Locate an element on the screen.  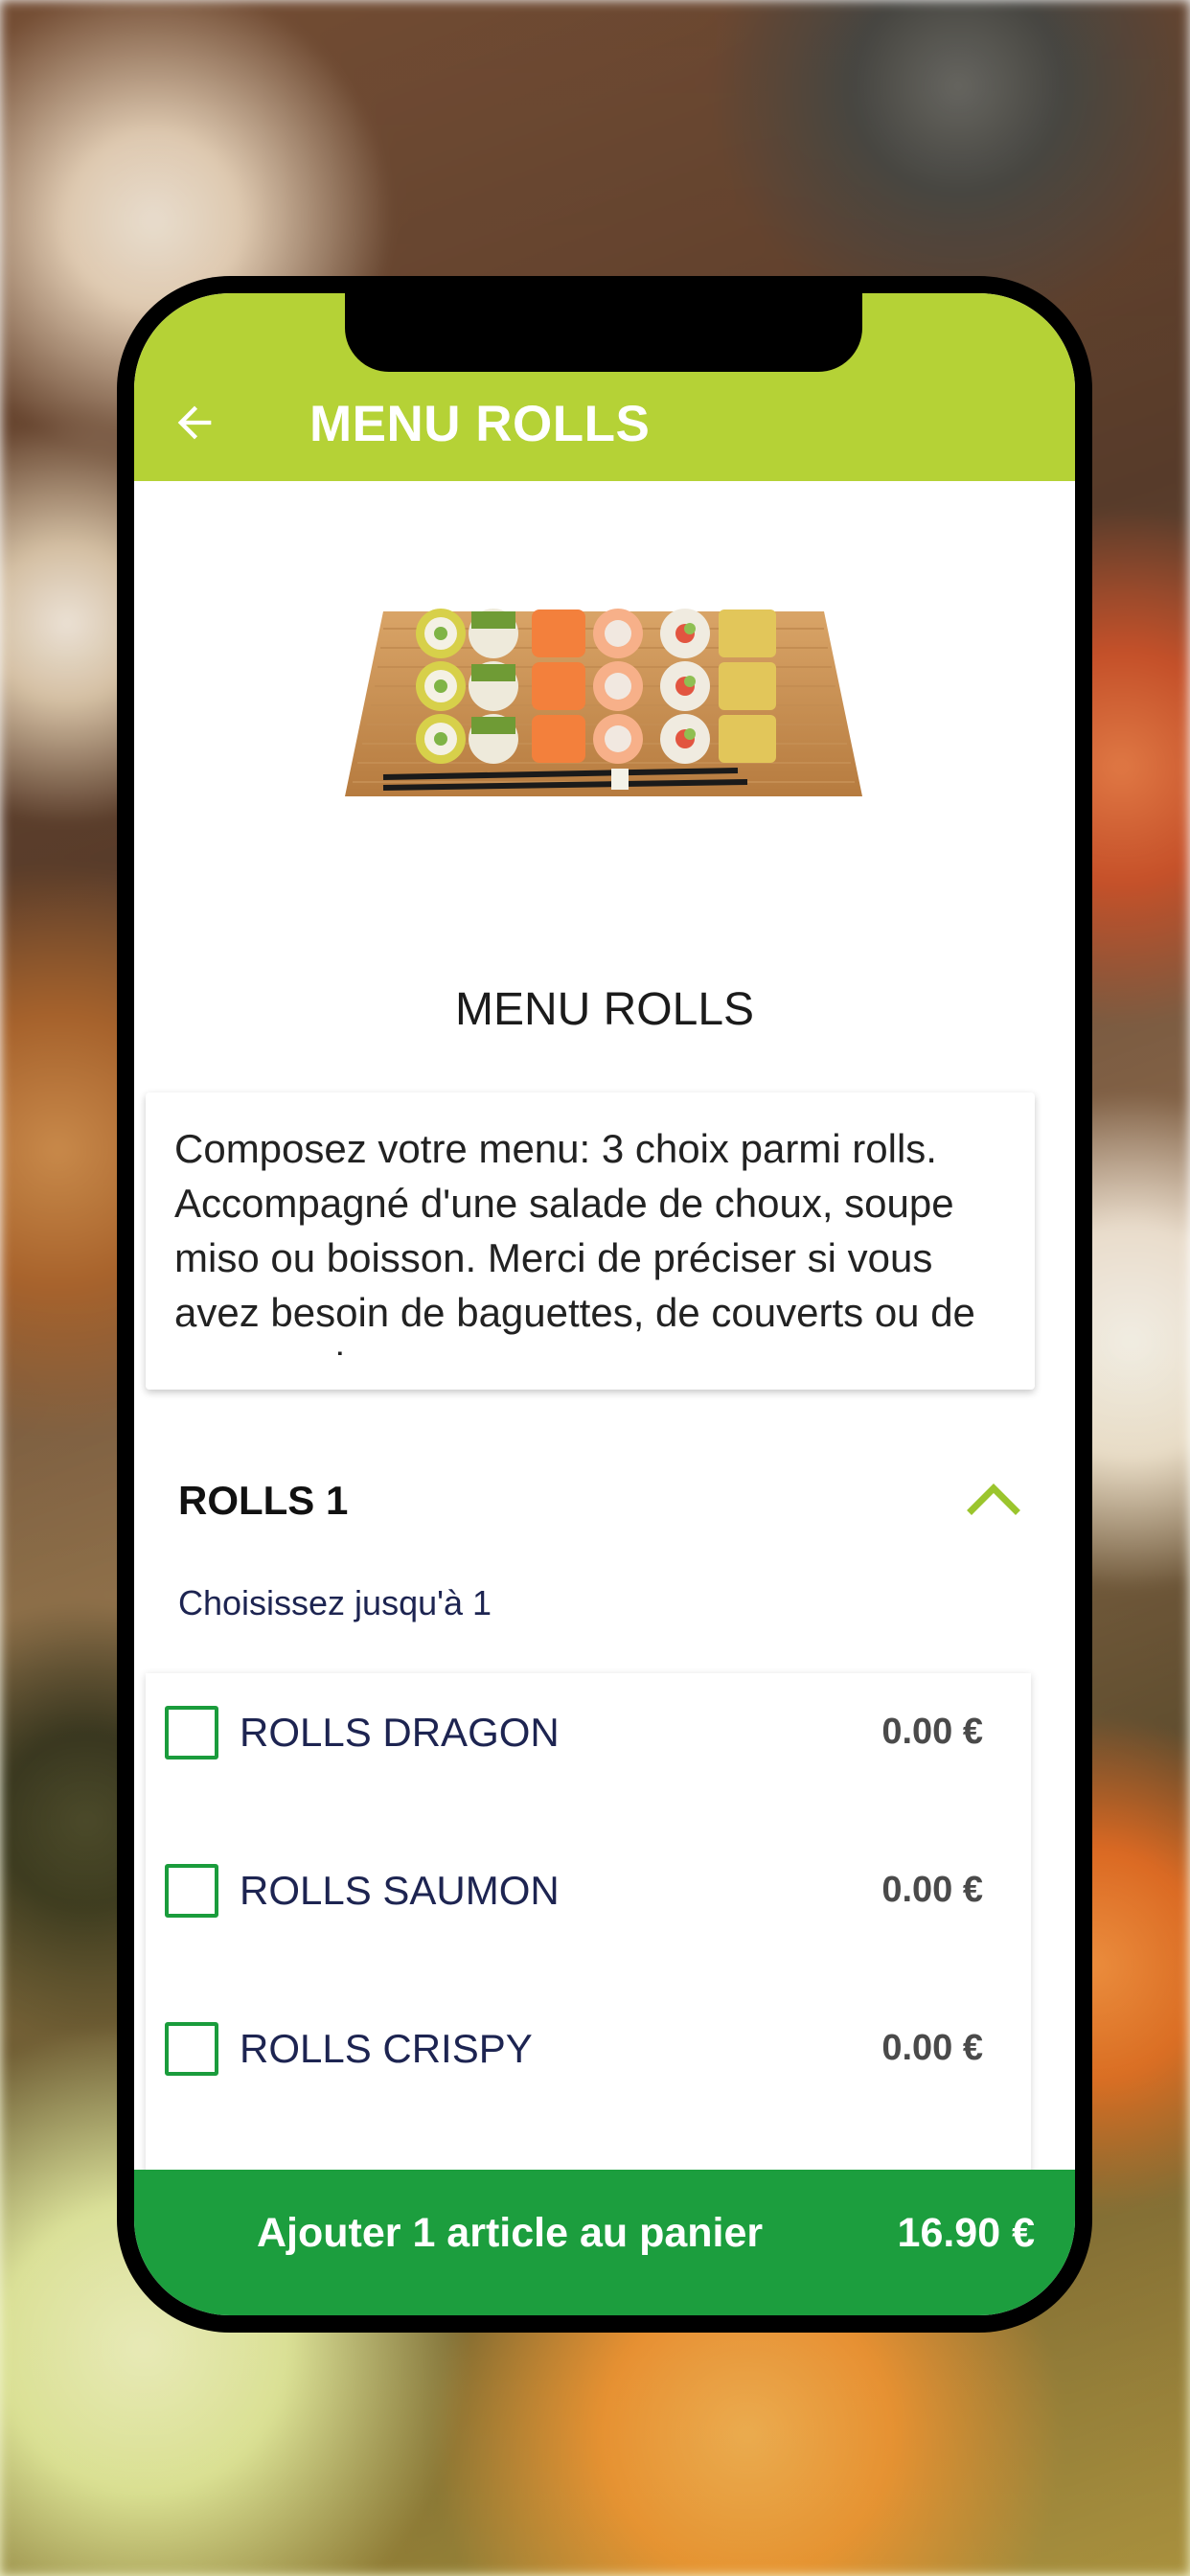
page-title: MENU ROLLS is located at coordinates (480, 424).